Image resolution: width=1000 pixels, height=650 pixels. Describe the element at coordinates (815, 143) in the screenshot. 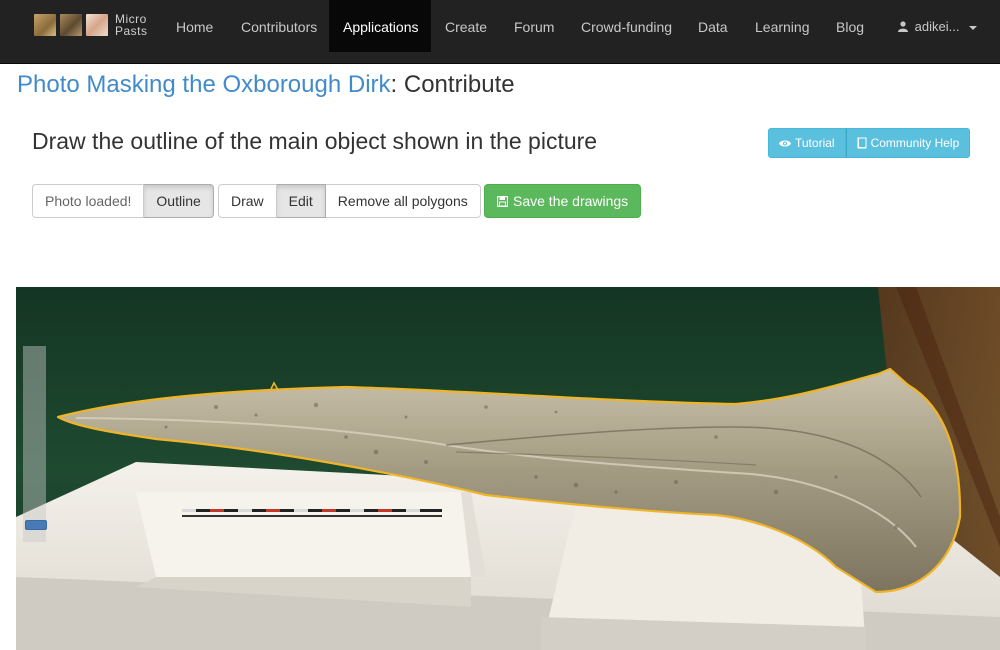

I see `tutorial-label: Tutorial` at that location.